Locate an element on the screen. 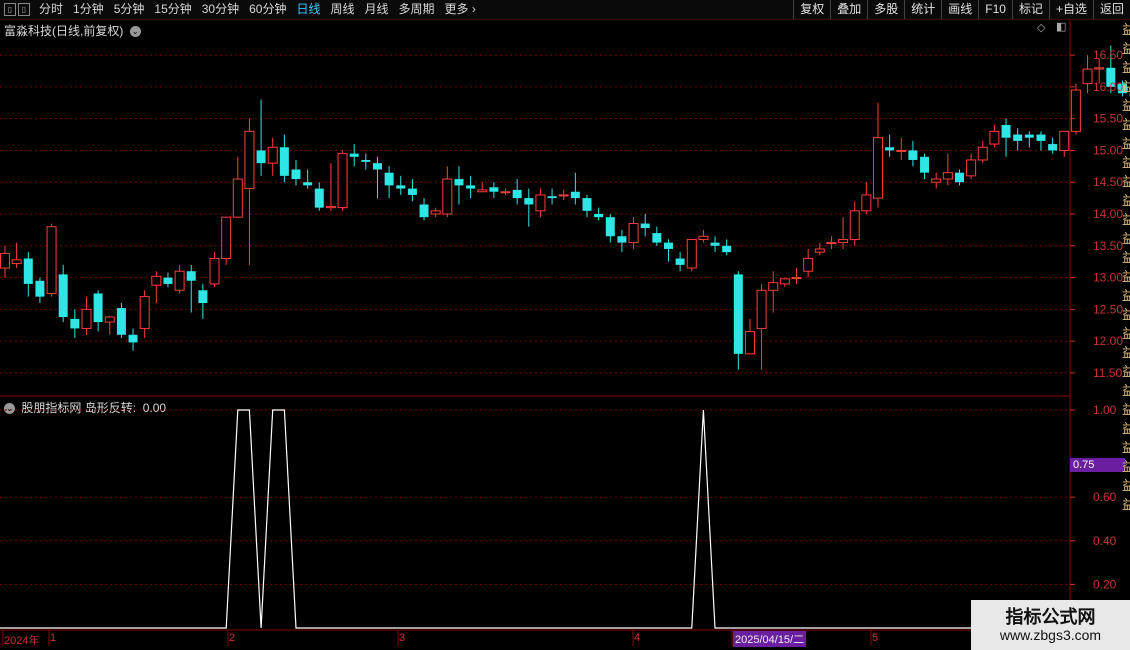  price-tick-label: 14.00 is located at coordinates (1108, 214).